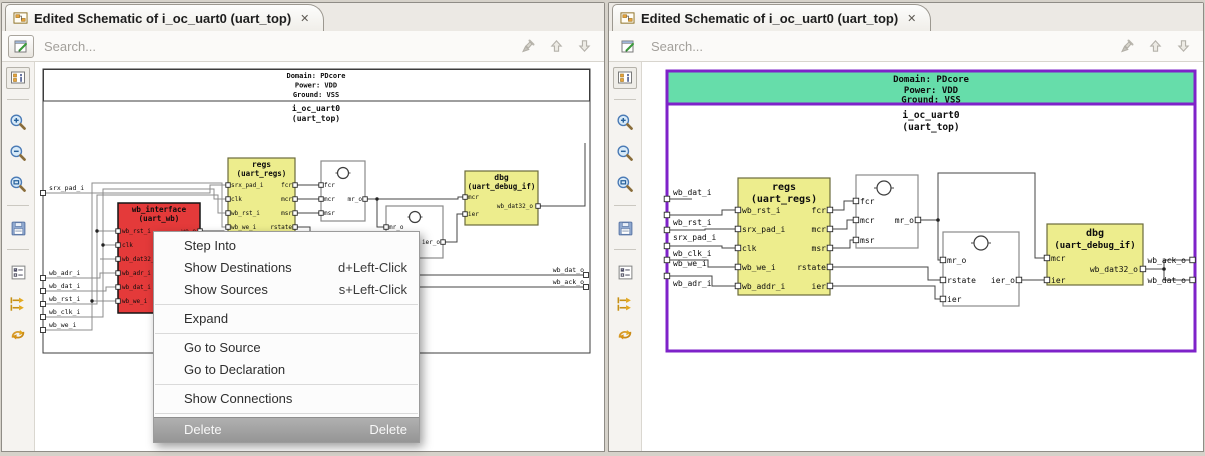 The width and height of the screenshot is (1205, 456). Describe the element at coordinates (286, 290) in the screenshot. I see `menu-item-show-sources: Show Sources s+Left-Click` at that location.